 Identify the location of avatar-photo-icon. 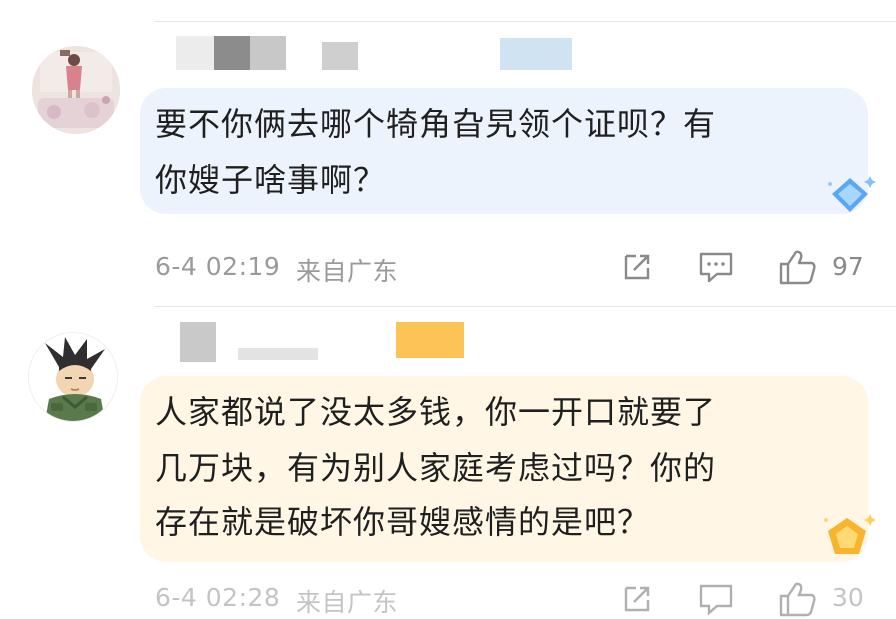
(76, 90).